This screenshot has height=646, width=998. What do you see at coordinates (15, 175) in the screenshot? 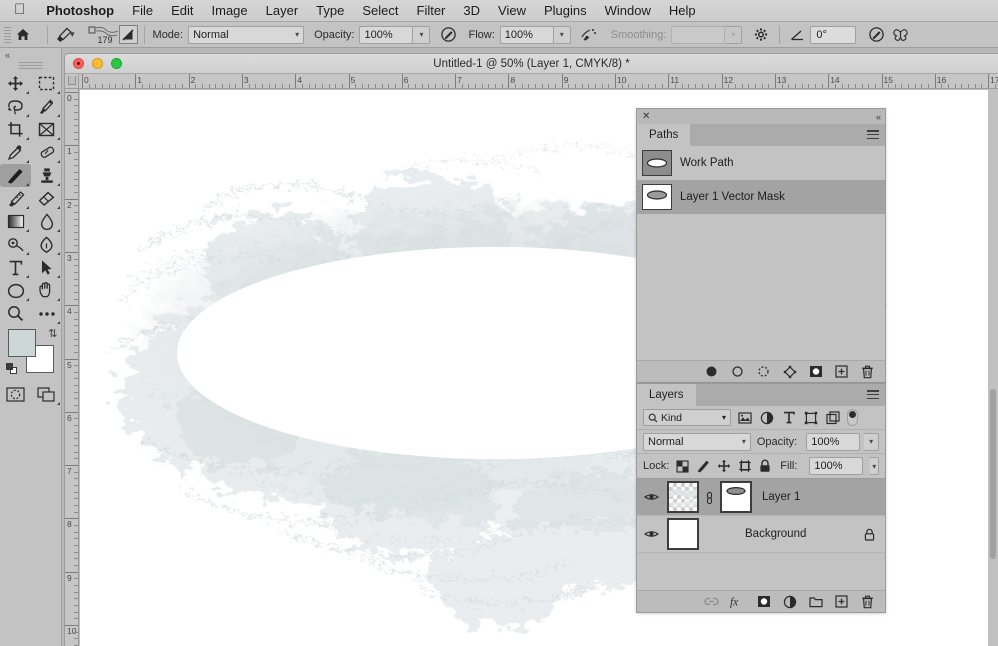
I see `brush-tool` at bounding box center [15, 175].